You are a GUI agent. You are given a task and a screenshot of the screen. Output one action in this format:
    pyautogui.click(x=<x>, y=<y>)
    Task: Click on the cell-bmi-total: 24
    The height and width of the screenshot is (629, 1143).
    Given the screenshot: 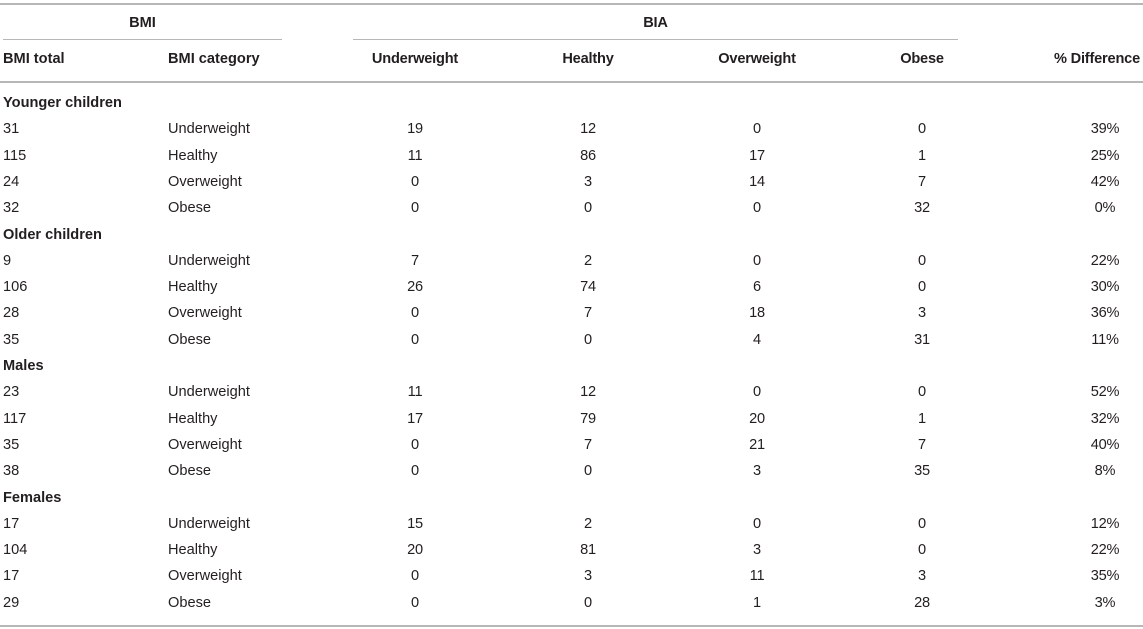 What is the action you would take?
    pyautogui.click(x=11, y=181)
    